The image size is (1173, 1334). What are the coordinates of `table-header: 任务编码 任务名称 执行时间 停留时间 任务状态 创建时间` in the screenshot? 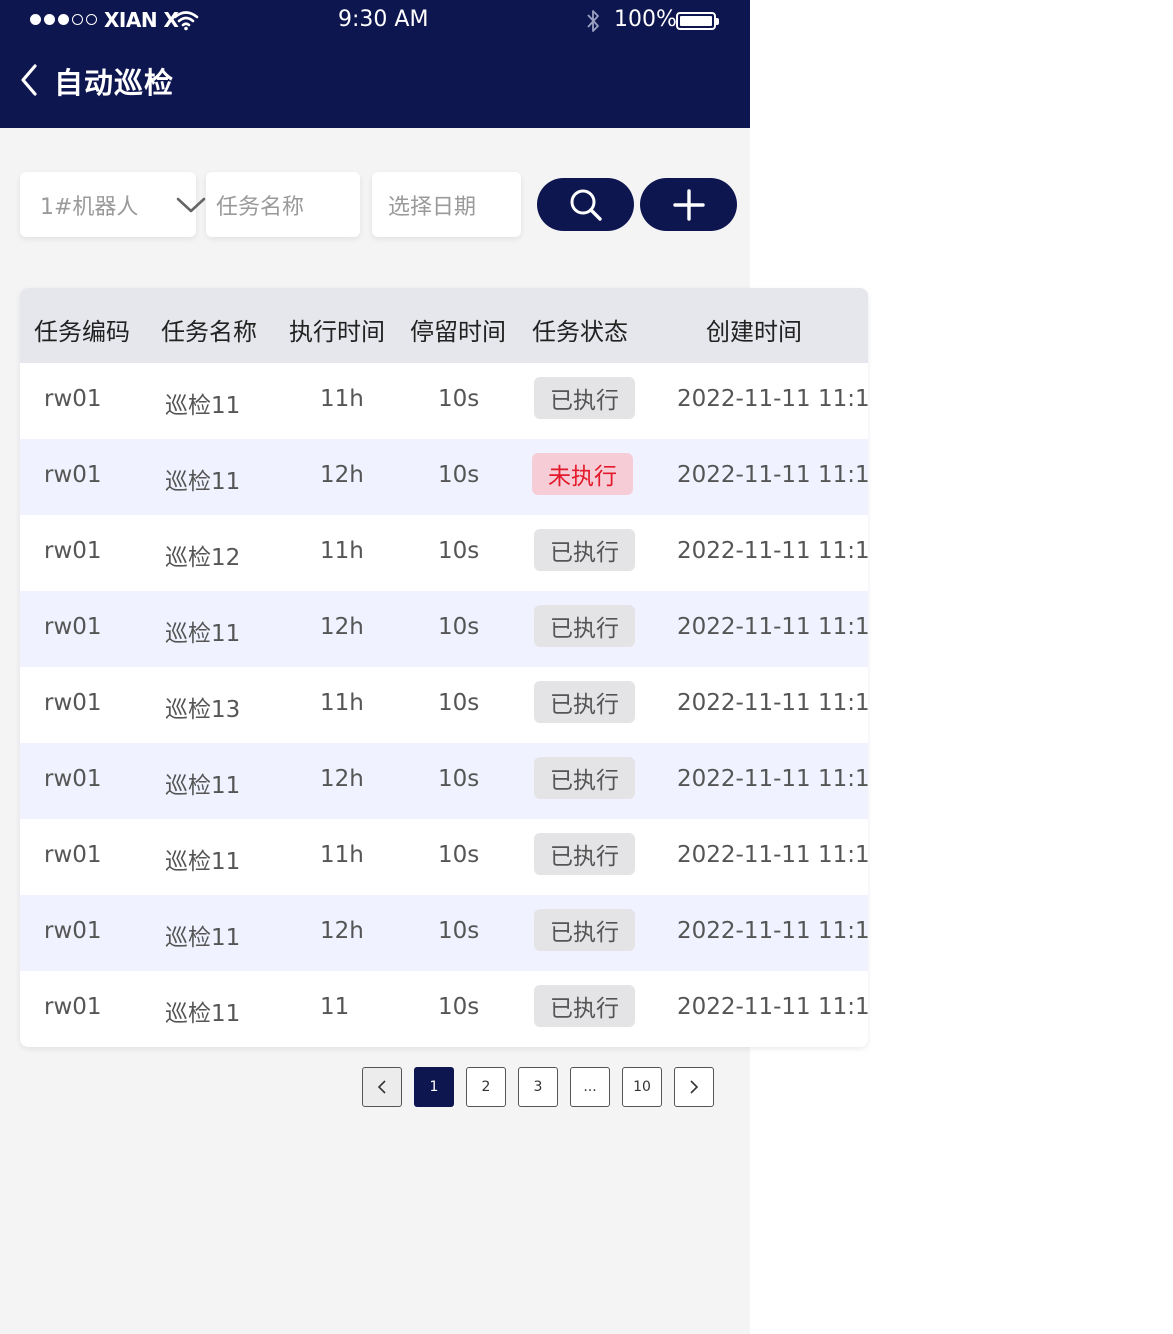 It's located at (444, 325).